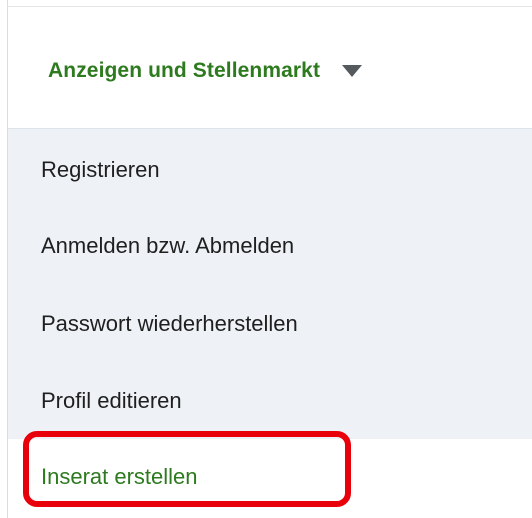 Image resolution: width=532 pixels, height=518 pixels. Describe the element at coordinates (100, 170) in the screenshot. I see `menu-item-registrieren: Registrieren` at that location.